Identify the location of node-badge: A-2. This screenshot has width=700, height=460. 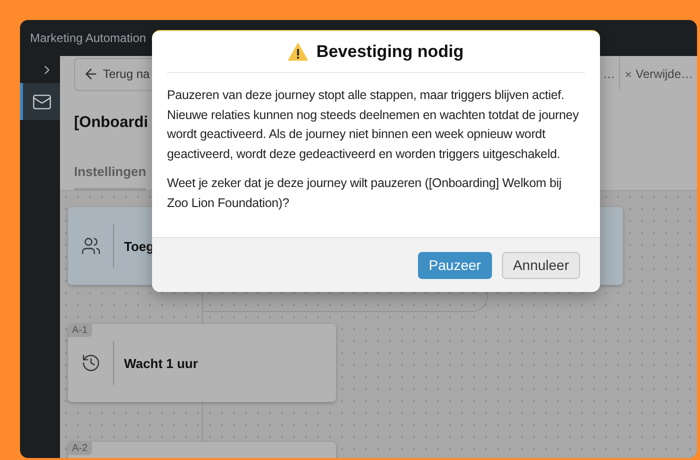
(80, 448).